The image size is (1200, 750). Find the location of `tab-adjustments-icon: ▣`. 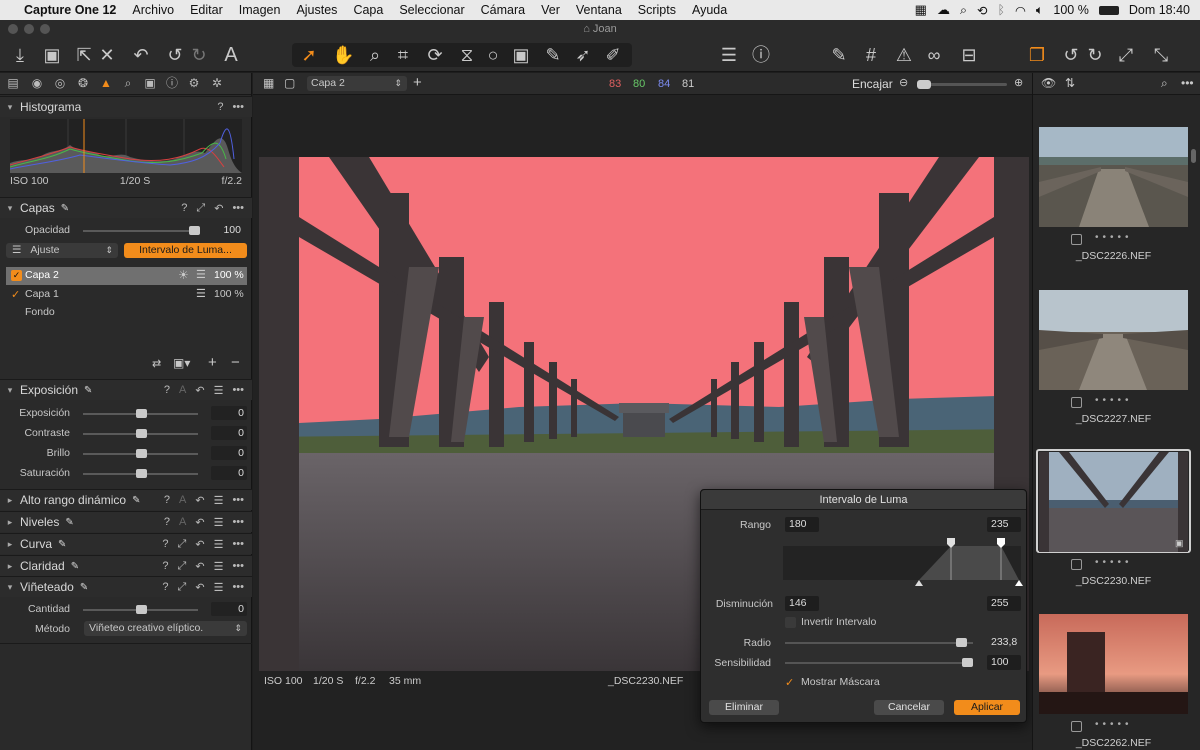

tab-adjustments-icon: ▣ is located at coordinates (150, 83).